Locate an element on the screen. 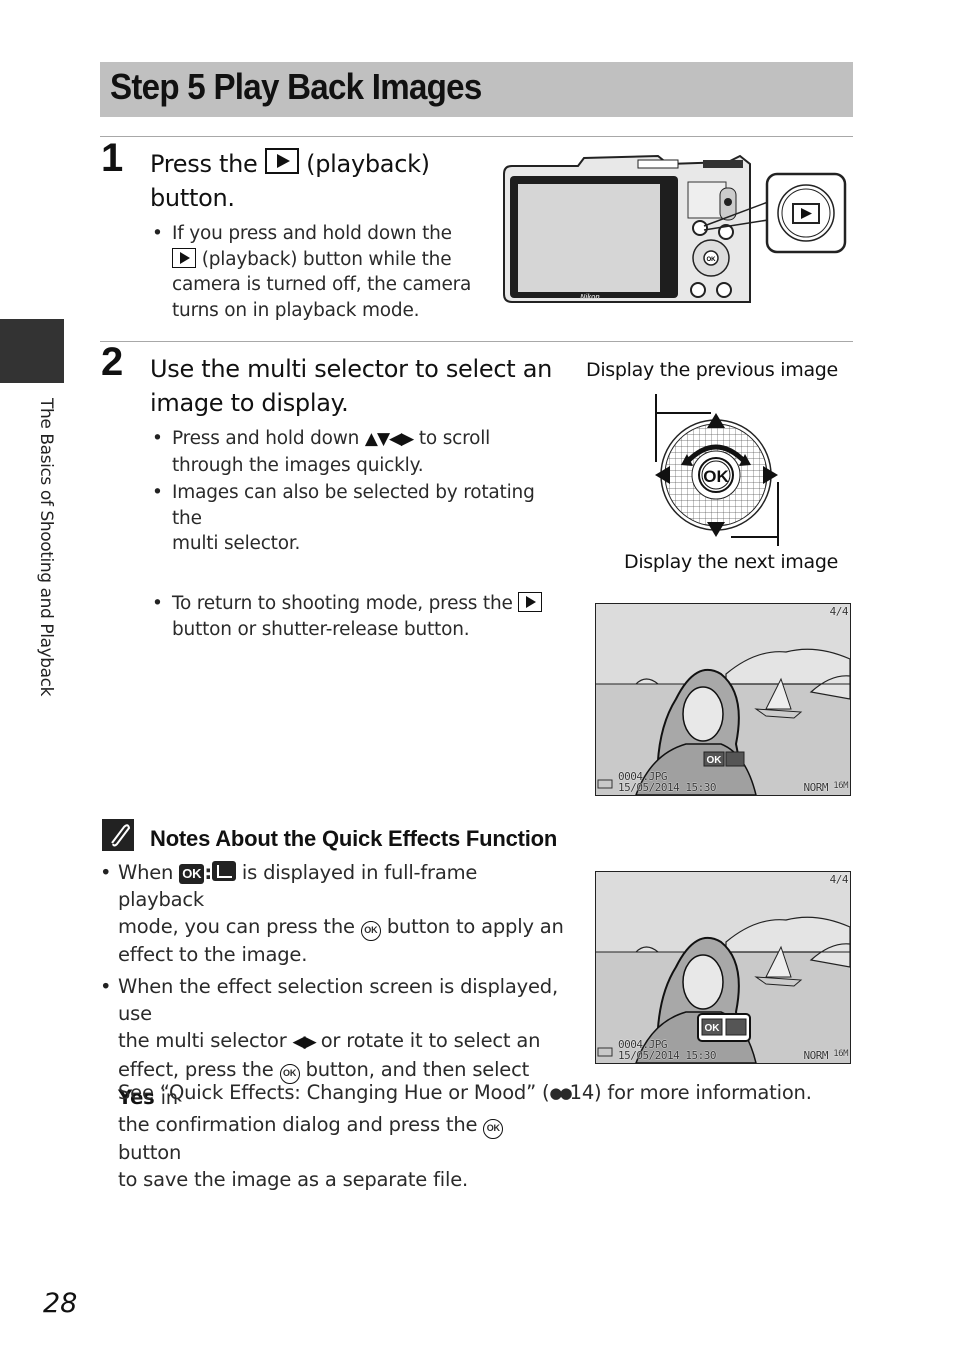 Image resolution: width=954 pixels, height=1345 pixels. heading-text: Use the multi selector to select an is located at coordinates (351, 369).